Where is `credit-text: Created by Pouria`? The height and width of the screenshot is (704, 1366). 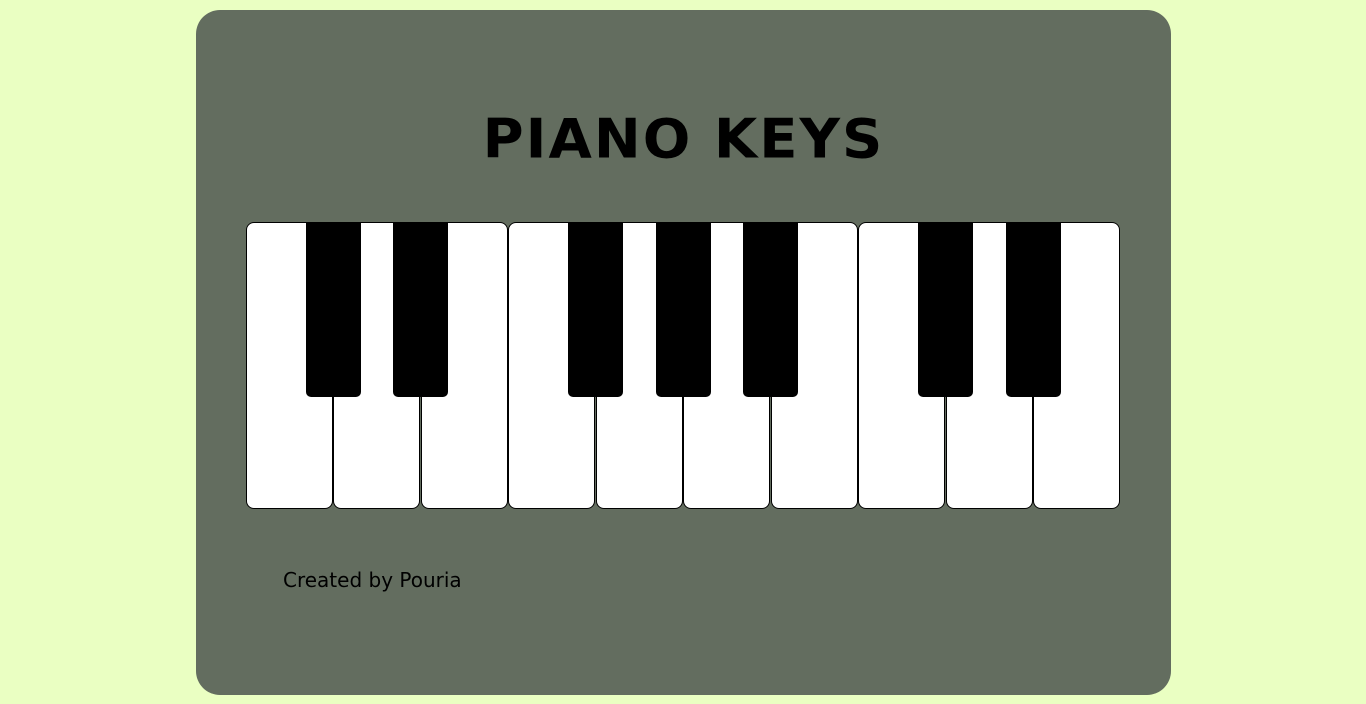
credit-text: Created by Pouria is located at coordinates (372, 580).